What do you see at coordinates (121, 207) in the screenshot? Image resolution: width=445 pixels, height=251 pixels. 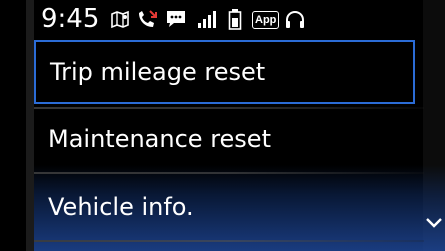 I see `menu-item-label: Vehicle info.` at bounding box center [121, 207].